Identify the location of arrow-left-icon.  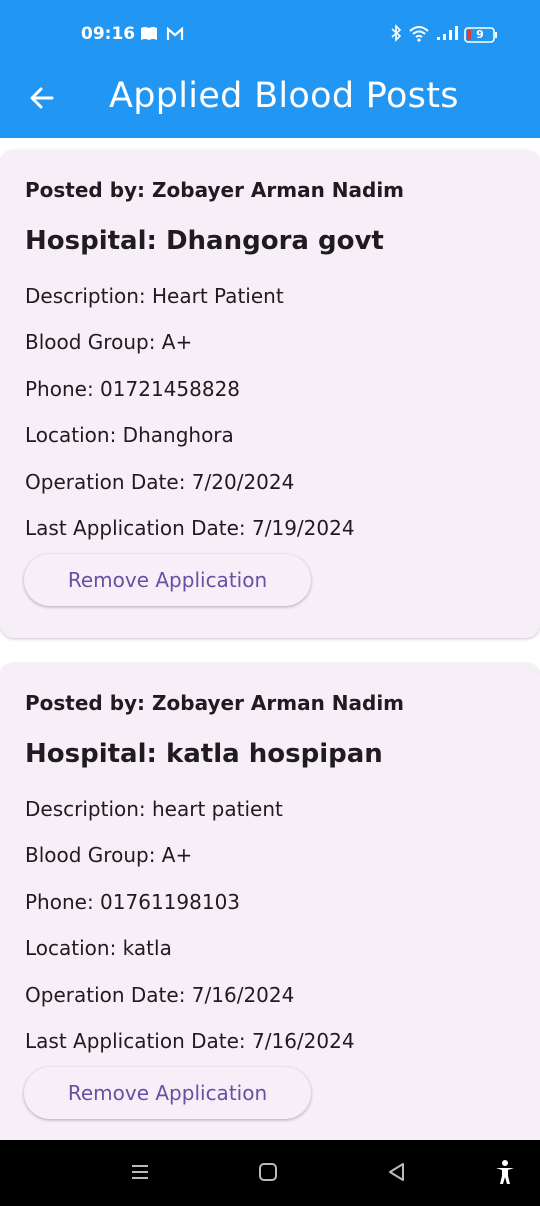
(42, 100).